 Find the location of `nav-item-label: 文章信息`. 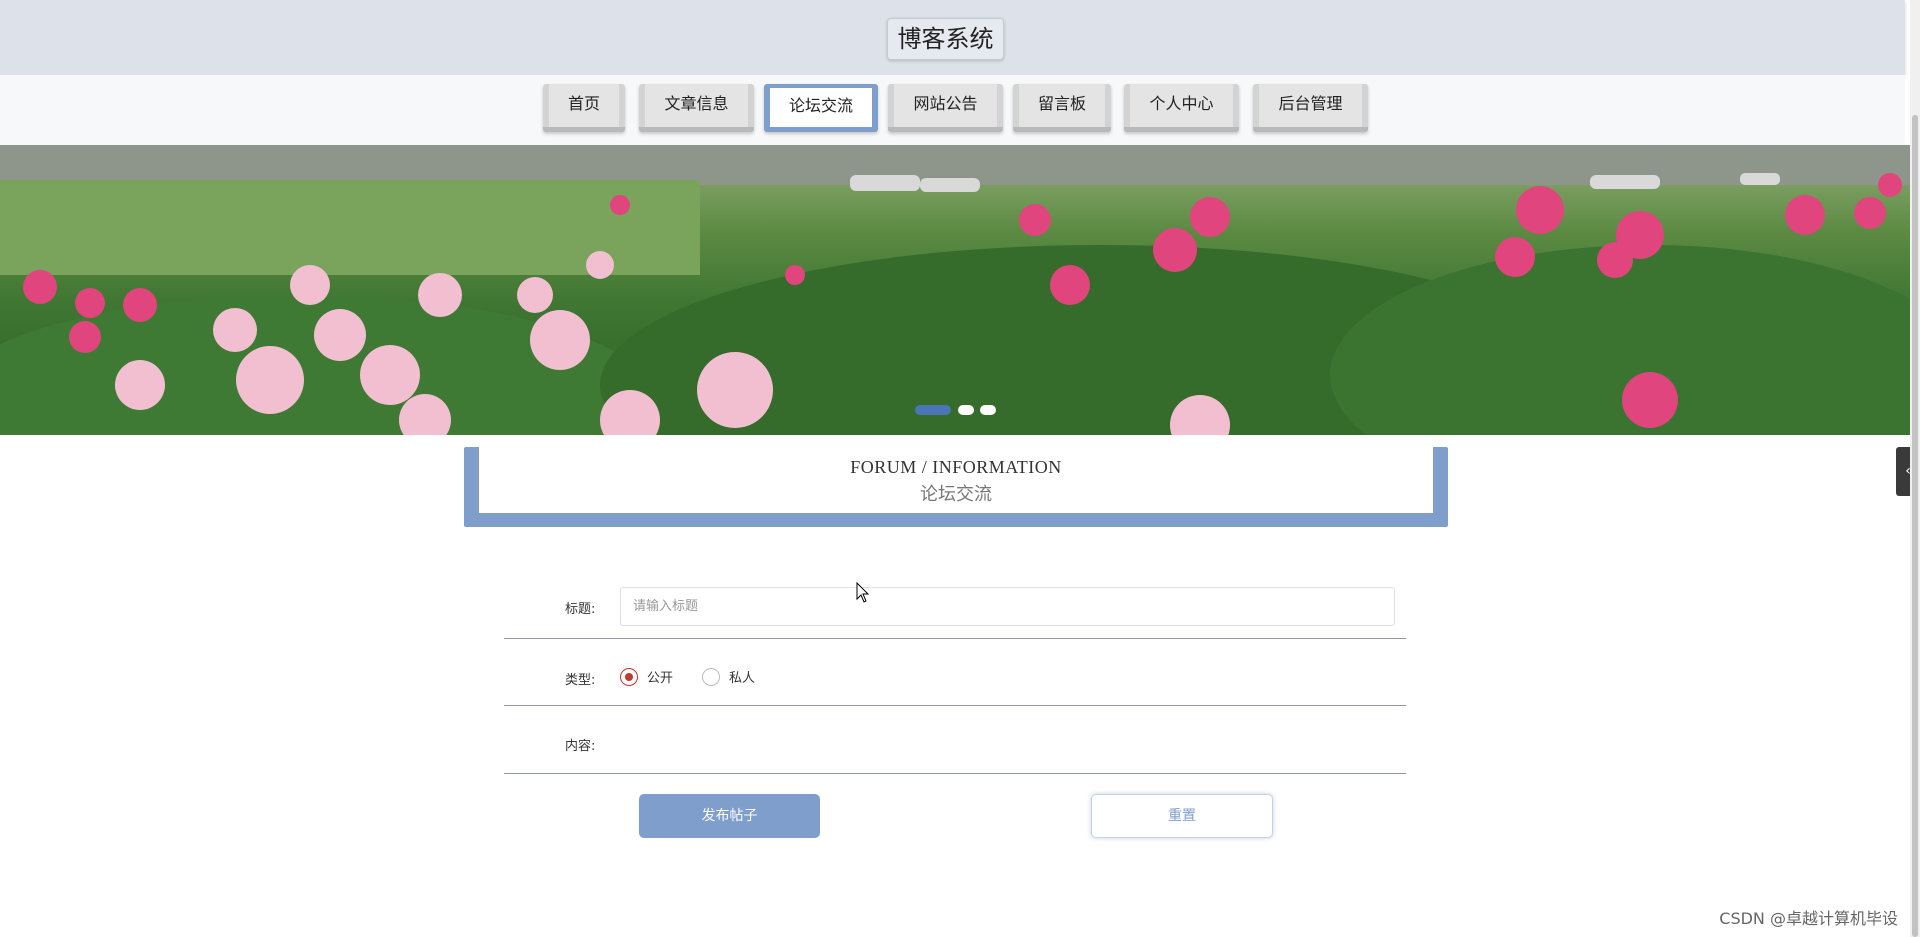

nav-item-label: 文章信息 is located at coordinates (696, 105).